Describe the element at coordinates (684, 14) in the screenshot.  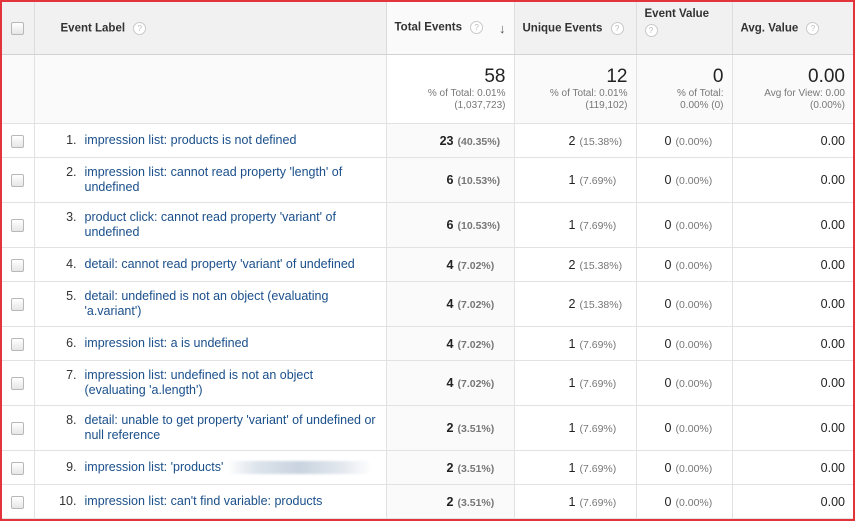
I see `event-value-header-text: Event Value` at that location.